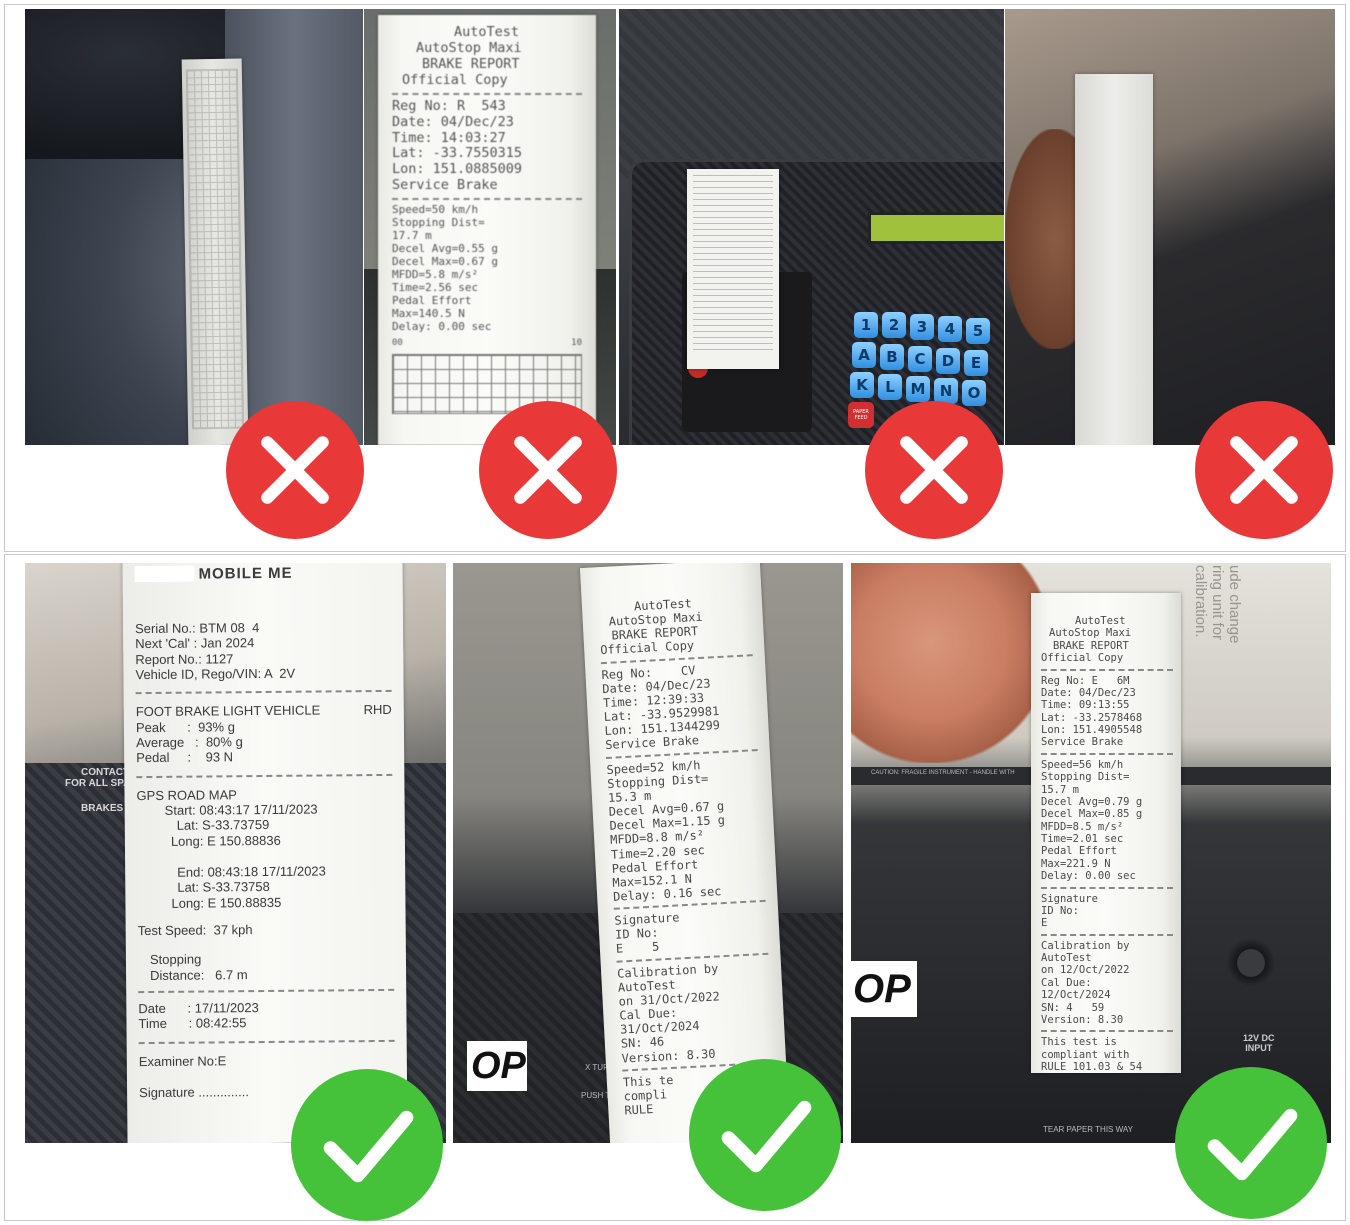  What do you see at coordinates (1082, 1019) in the screenshot?
I see `receipt-line: Version: 8.30` at bounding box center [1082, 1019].